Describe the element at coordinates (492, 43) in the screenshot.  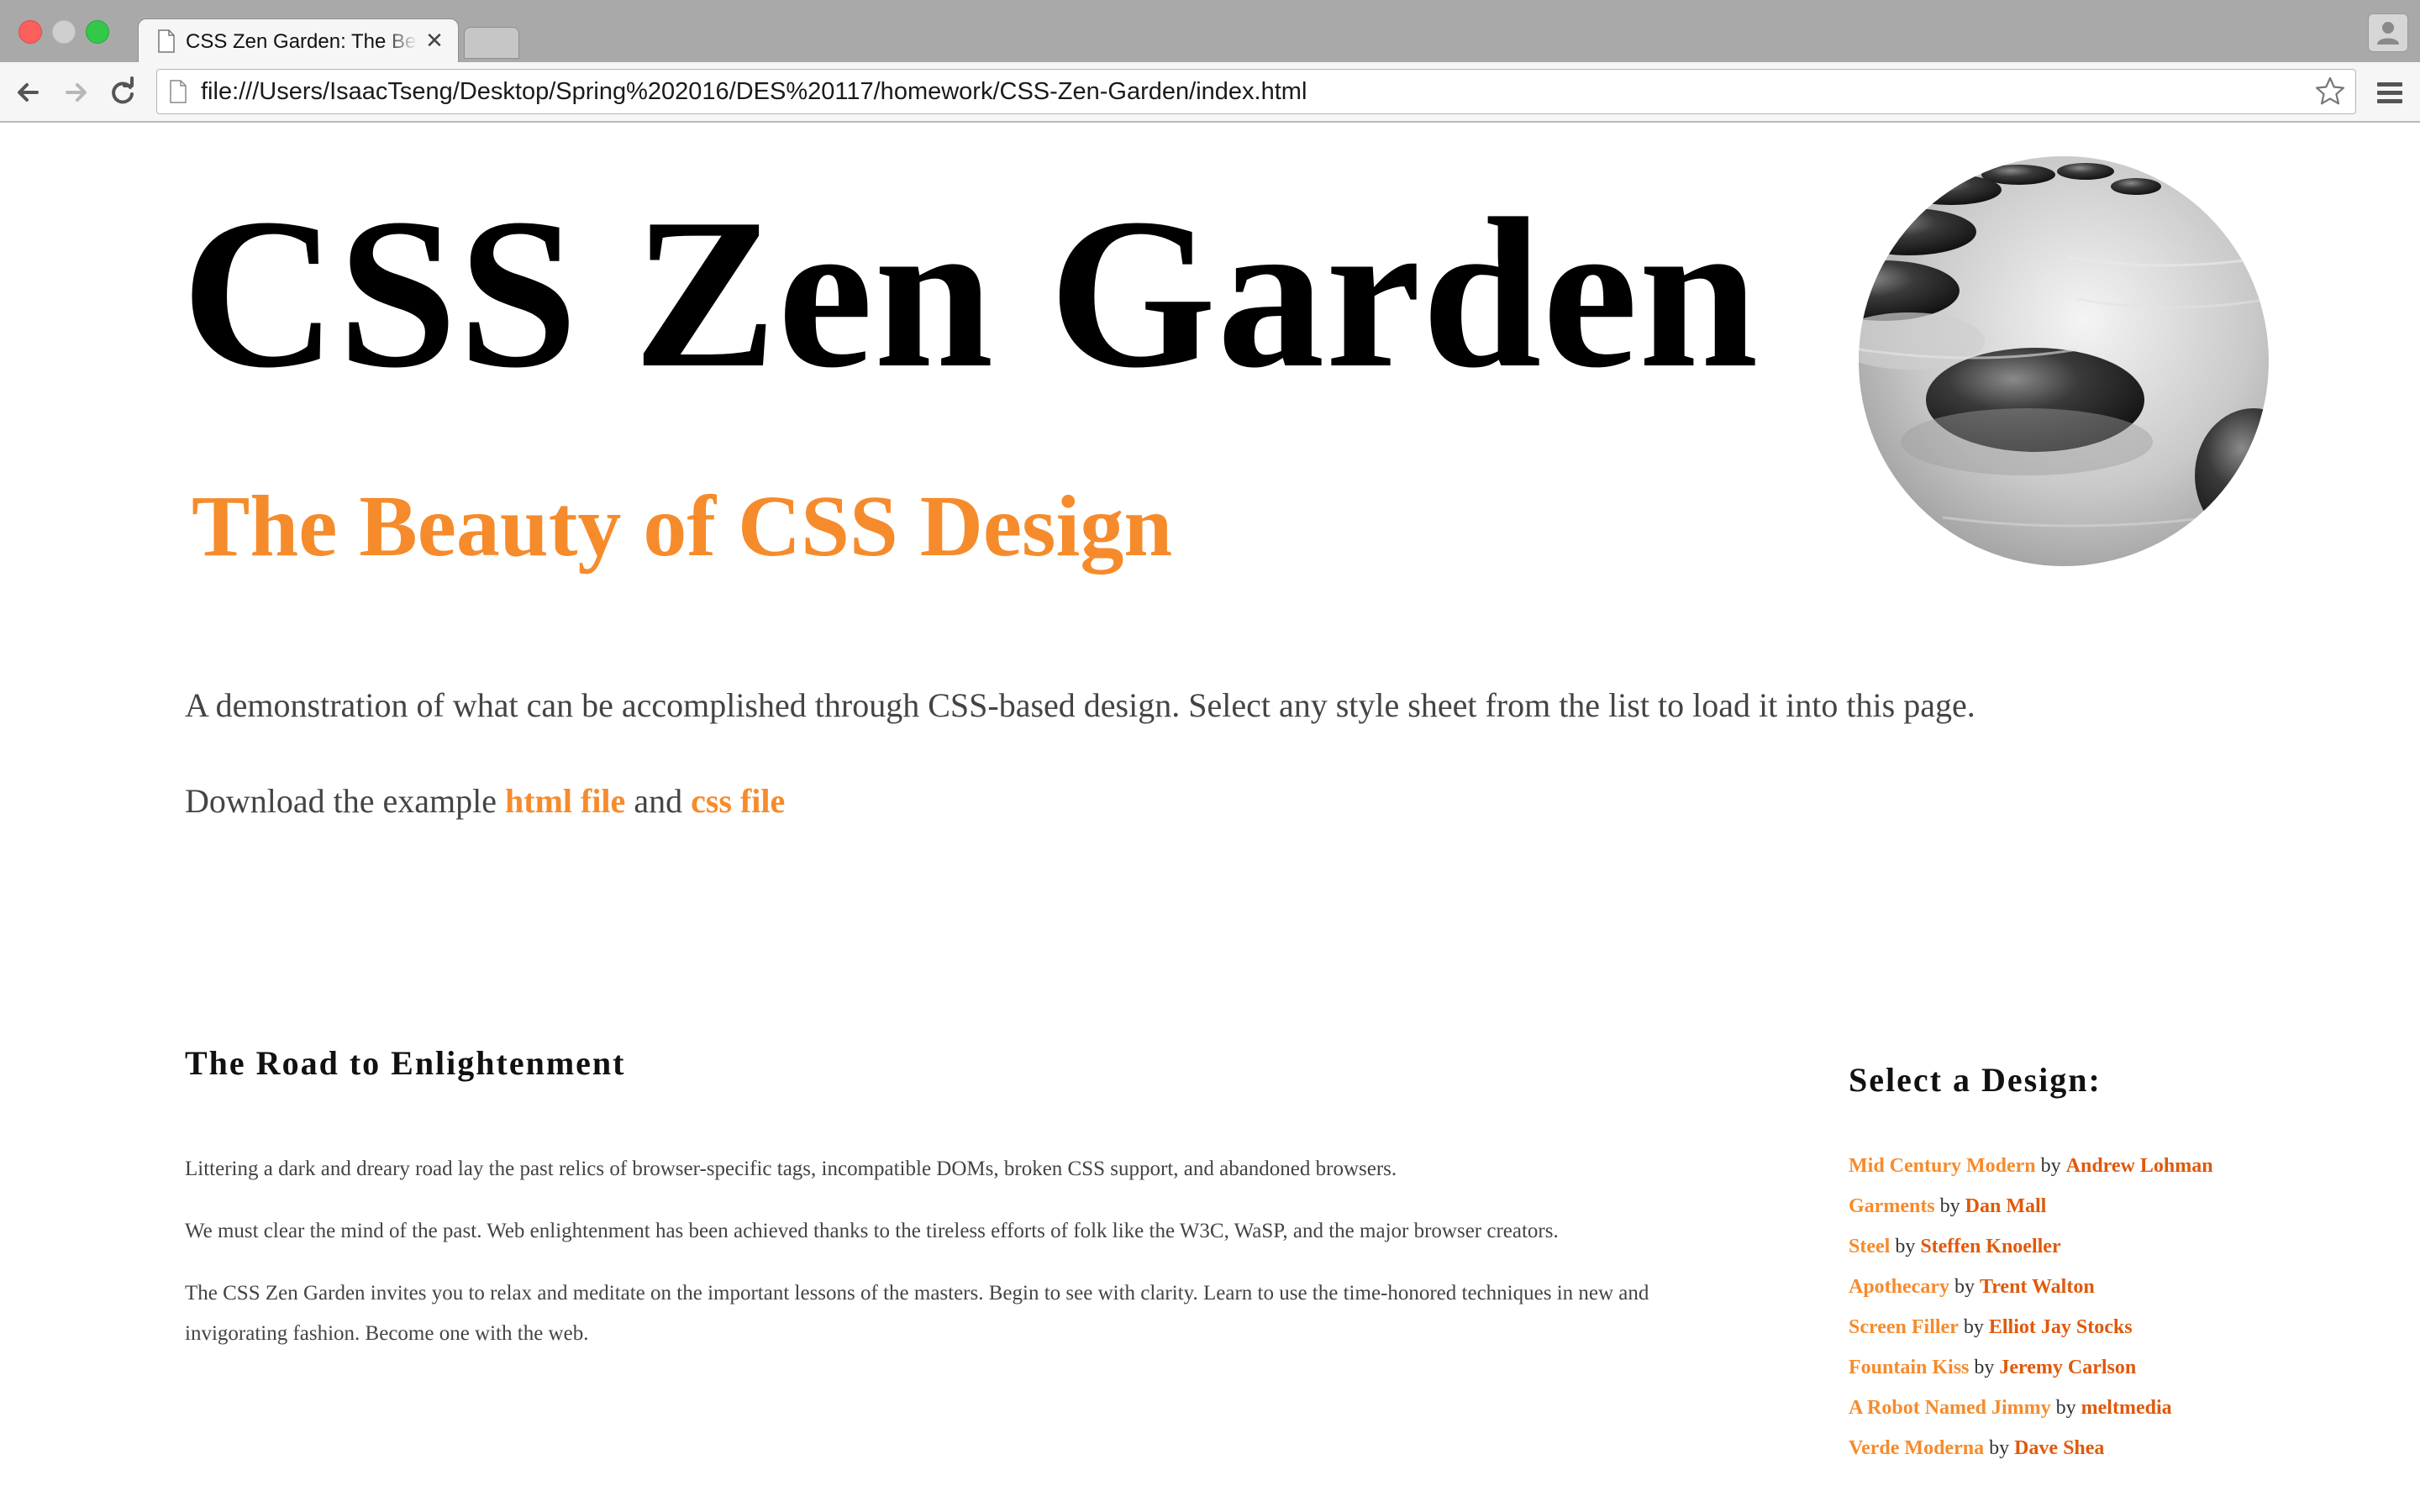
I see `new-tab-button` at that location.